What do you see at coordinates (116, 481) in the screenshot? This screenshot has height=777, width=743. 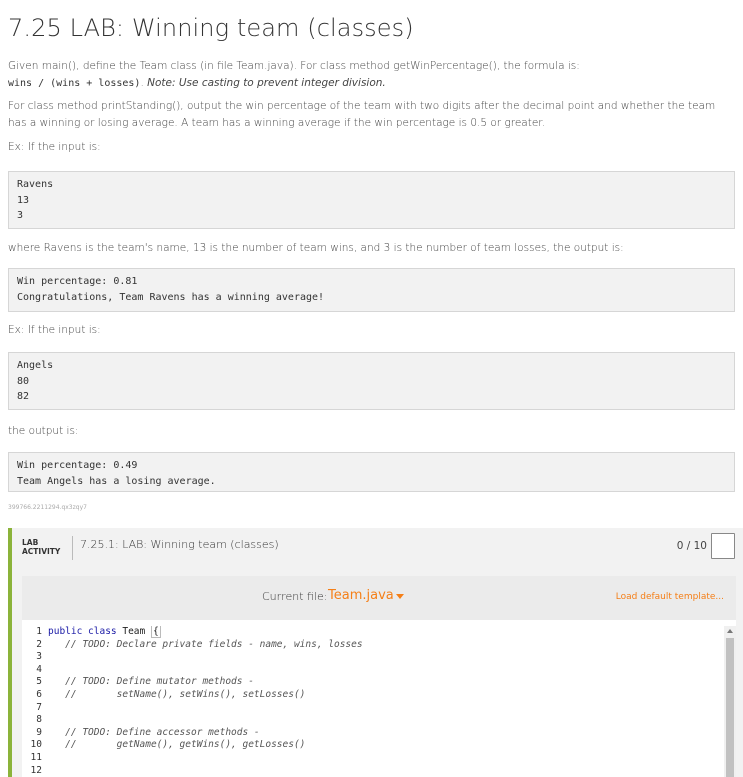 I see `example2-output-line: Team Angels has a losing average.` at bounding box center [116, 481].